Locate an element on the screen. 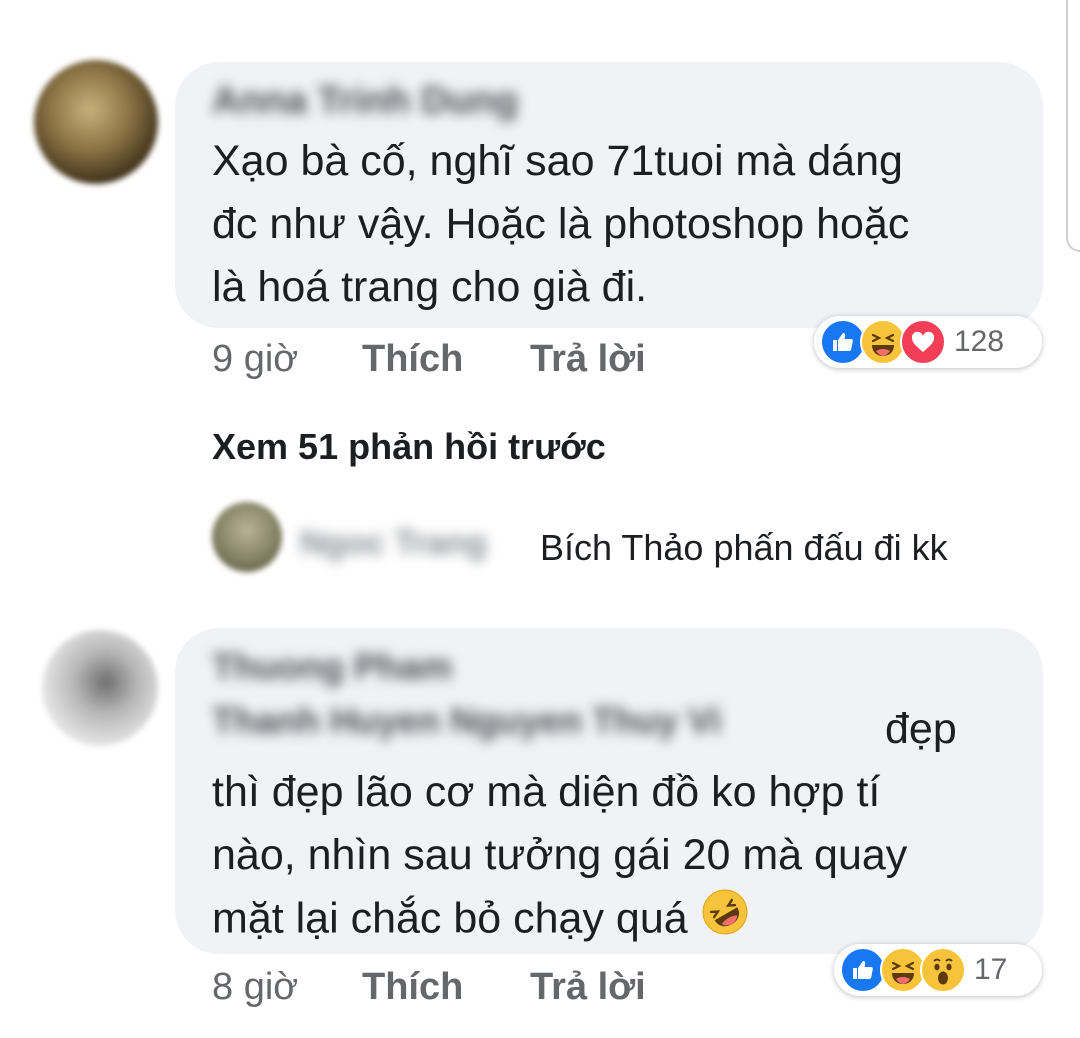 The width and height of the screenshot is (1080, 1038). reply-text: Bích Thảo phấn đấu đi kk is located at coordinates (744, 547).